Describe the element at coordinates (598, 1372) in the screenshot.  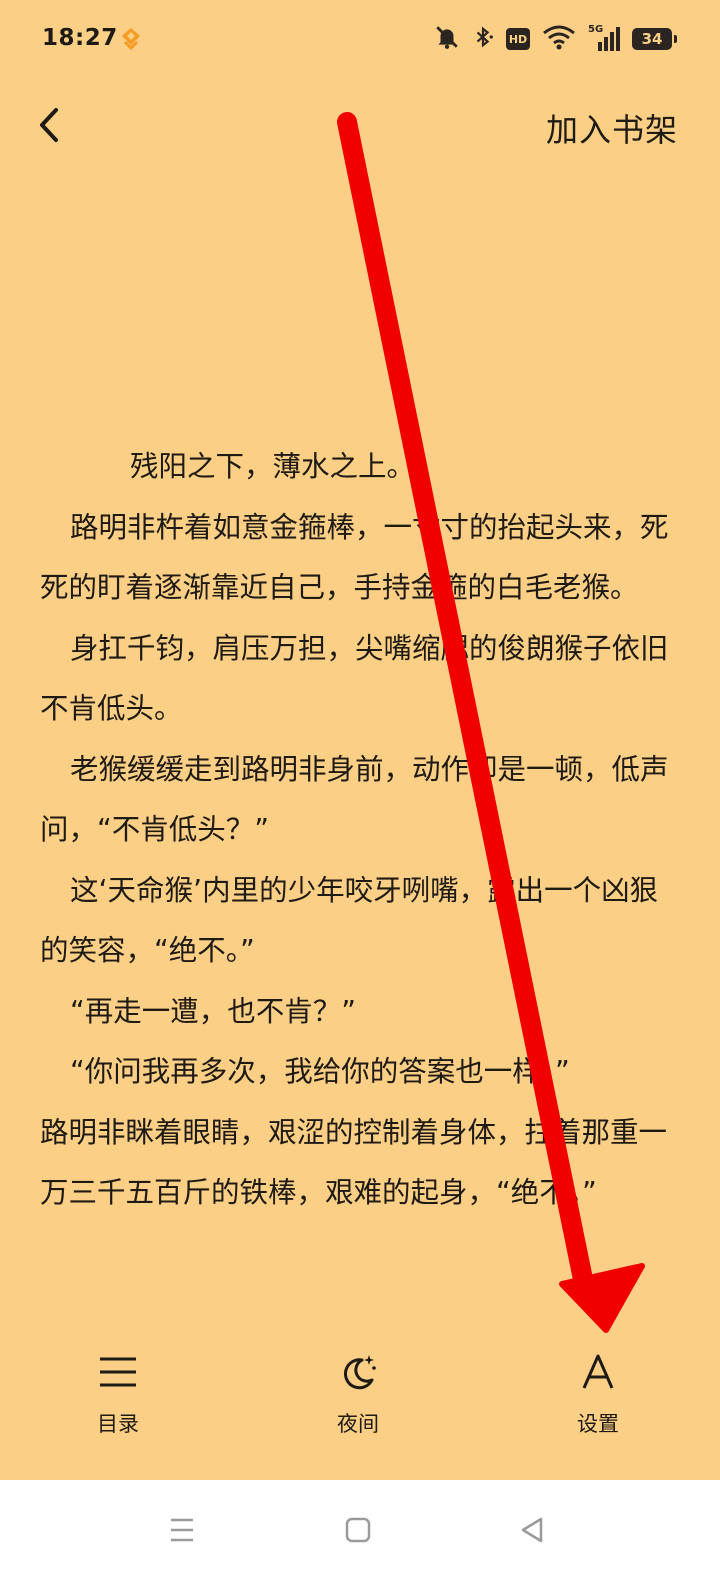
I see `font-a-icon` at that location.